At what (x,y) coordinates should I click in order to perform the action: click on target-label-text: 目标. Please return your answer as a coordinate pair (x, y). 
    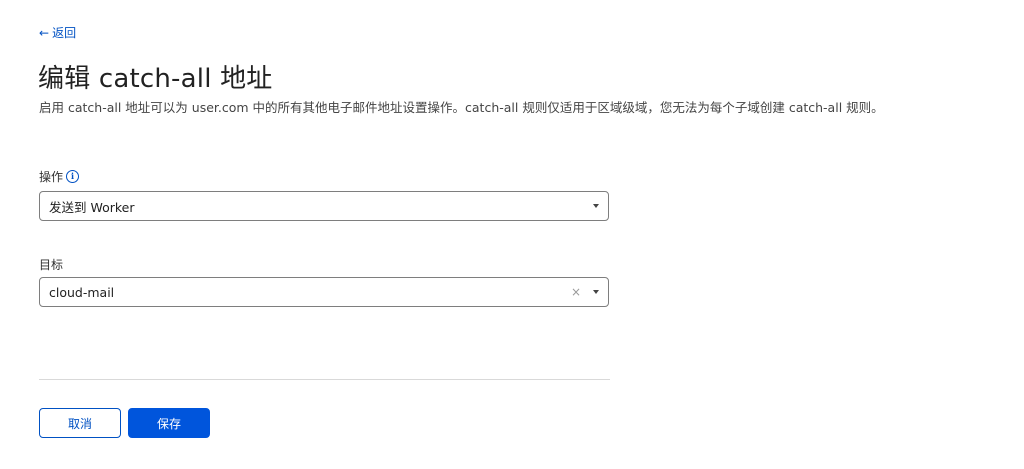
    Looking at the image, I should click on (51, 265).